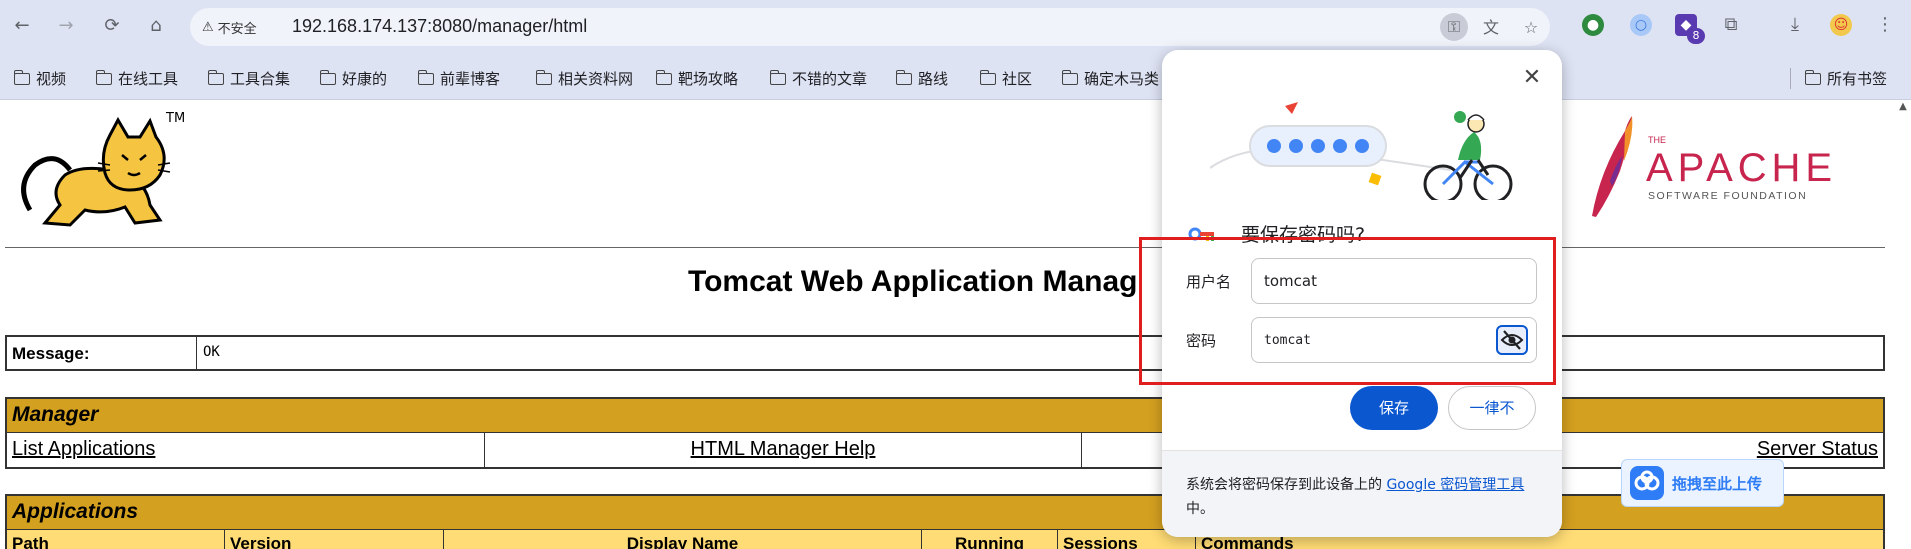  What do you see at coordinates (96, 171) in the screenshot?
I see `tomcat-logo-icon` at bounding box center [96, 171].